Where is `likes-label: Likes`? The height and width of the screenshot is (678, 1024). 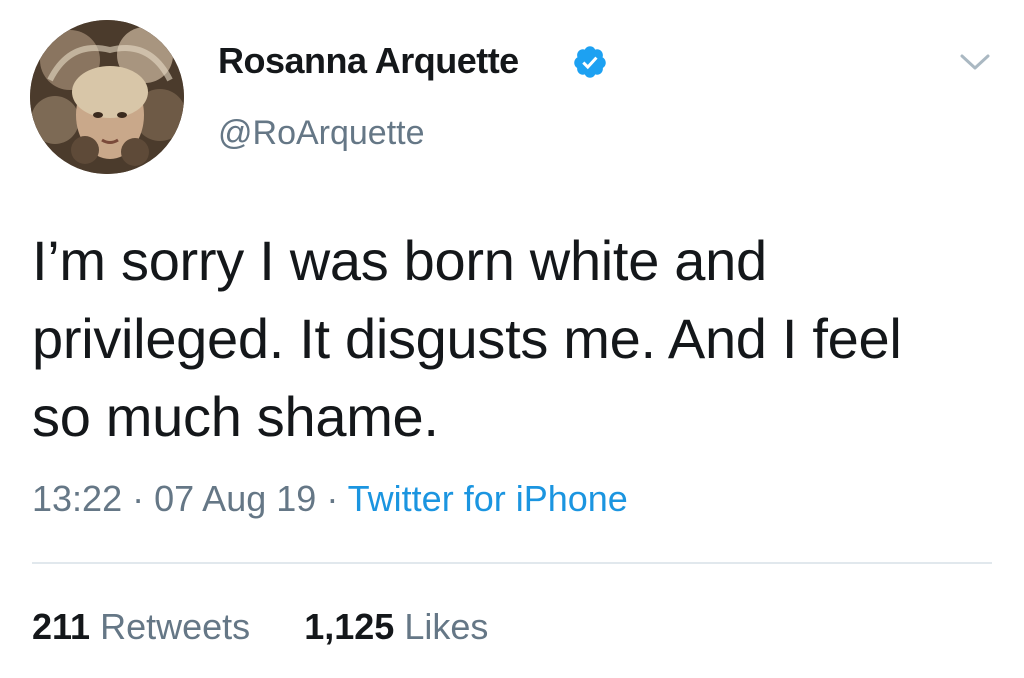 likes-label: Likes is located at coordinates (446, 626).